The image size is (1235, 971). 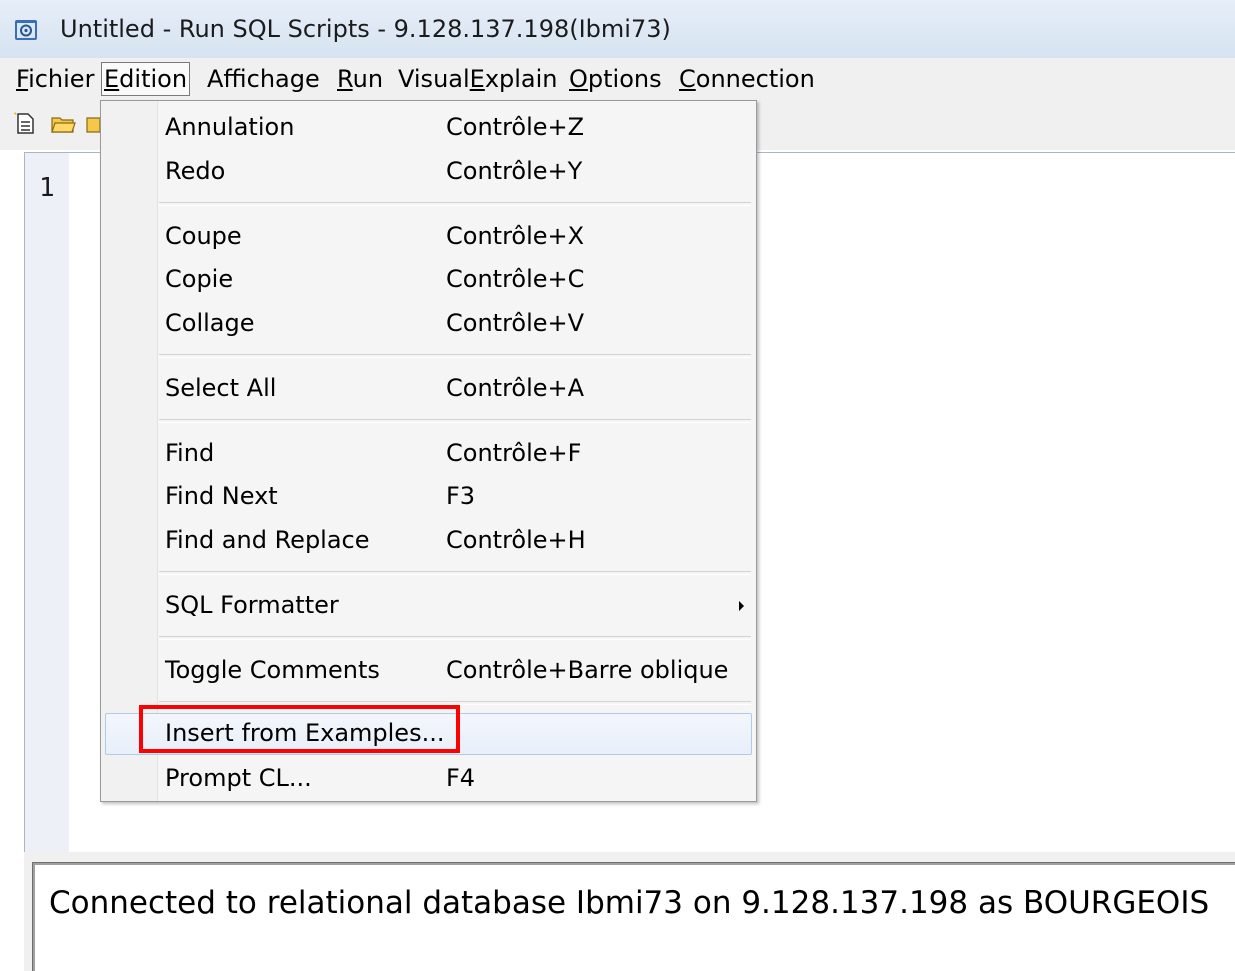 What do you see at coordinates (515, 388) in the screenshot?
I see `menu-item-shortcut: Contrôle+A` at bounding box center [515, 388].